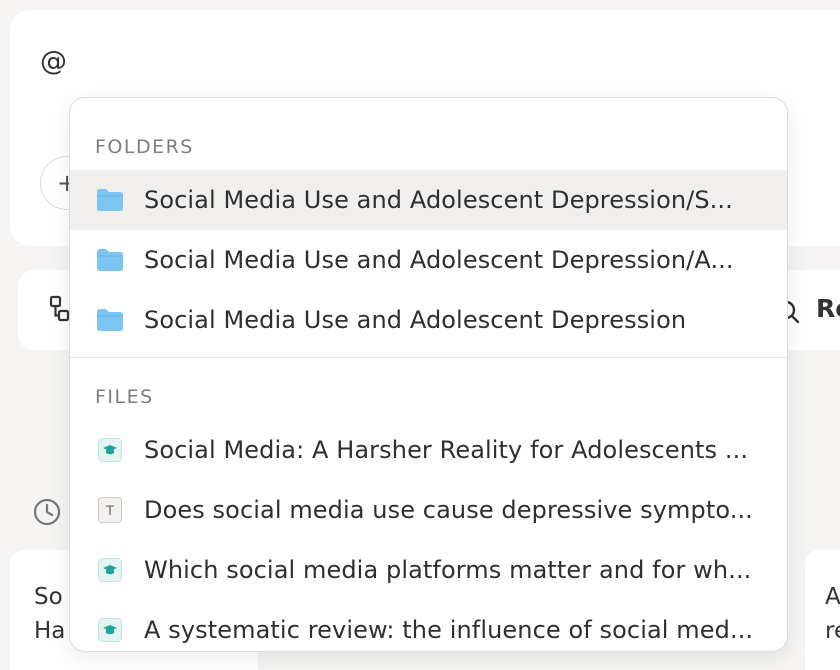 Image resolution: width=840 pixels, height=670 pixels. What do you see at coordinates (832, 597) in the screenshot?
I see `card-title-line: A` at bounding box center [832, 597].